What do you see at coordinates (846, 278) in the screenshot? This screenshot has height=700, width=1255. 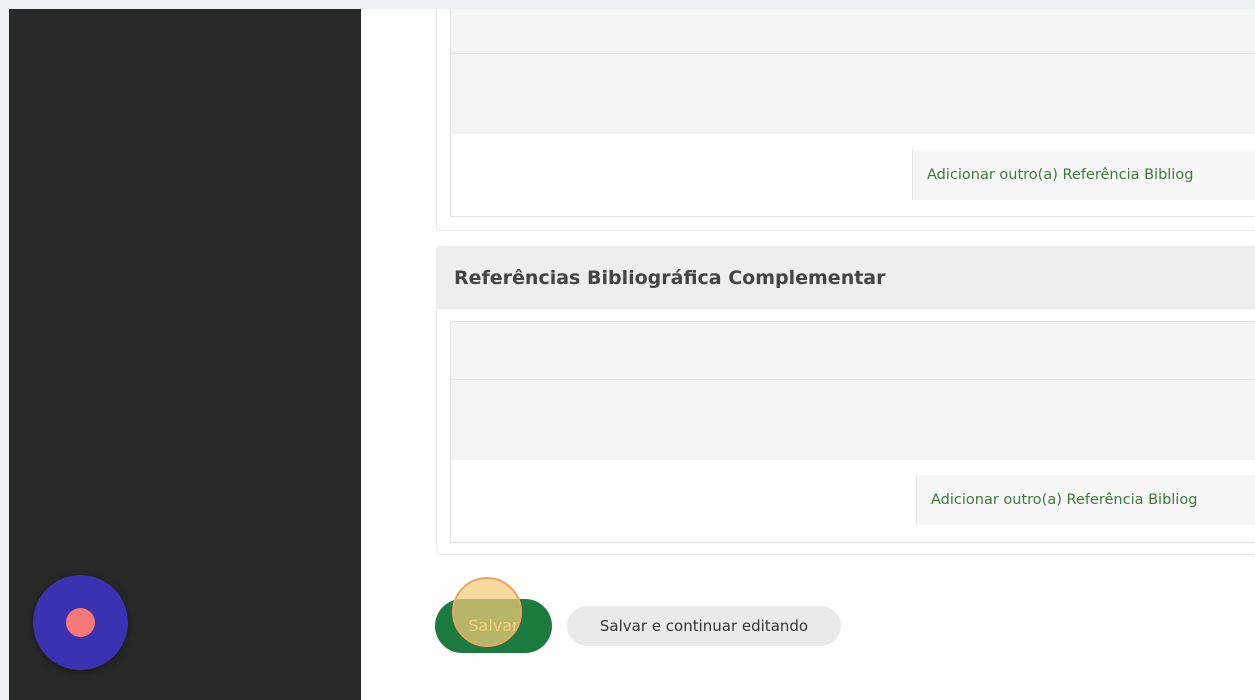 I see `module-title: Referências Bibliográfica Complementar` at bounding box center [846, 278].